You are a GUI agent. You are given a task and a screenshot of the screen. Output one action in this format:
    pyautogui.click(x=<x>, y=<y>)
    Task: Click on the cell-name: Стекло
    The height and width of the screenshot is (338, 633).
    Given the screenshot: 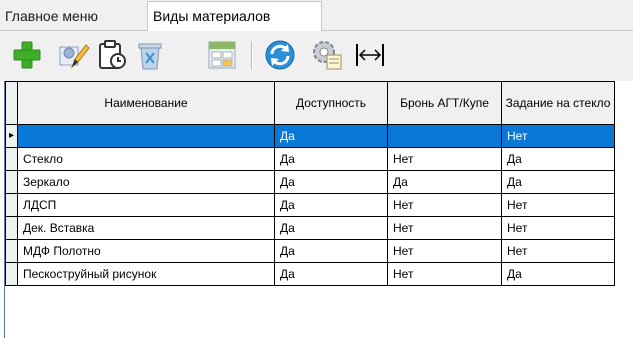 What is the action you would take?
    pyautogui.click(x=146, y=159)
    